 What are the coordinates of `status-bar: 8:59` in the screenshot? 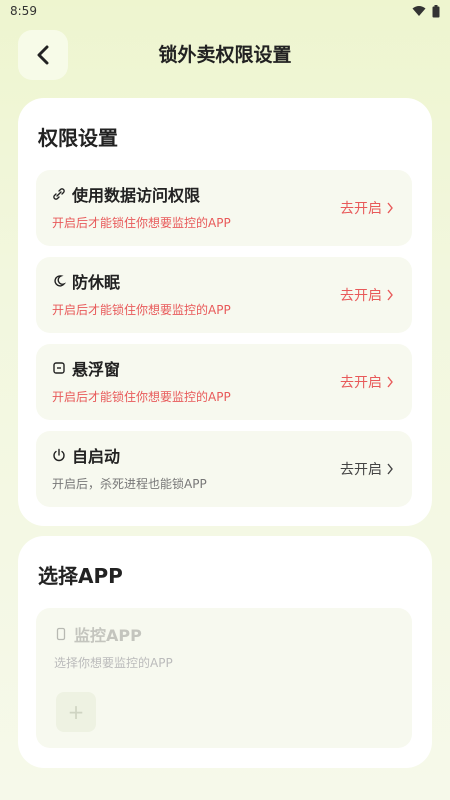 It's located at (225, 11).